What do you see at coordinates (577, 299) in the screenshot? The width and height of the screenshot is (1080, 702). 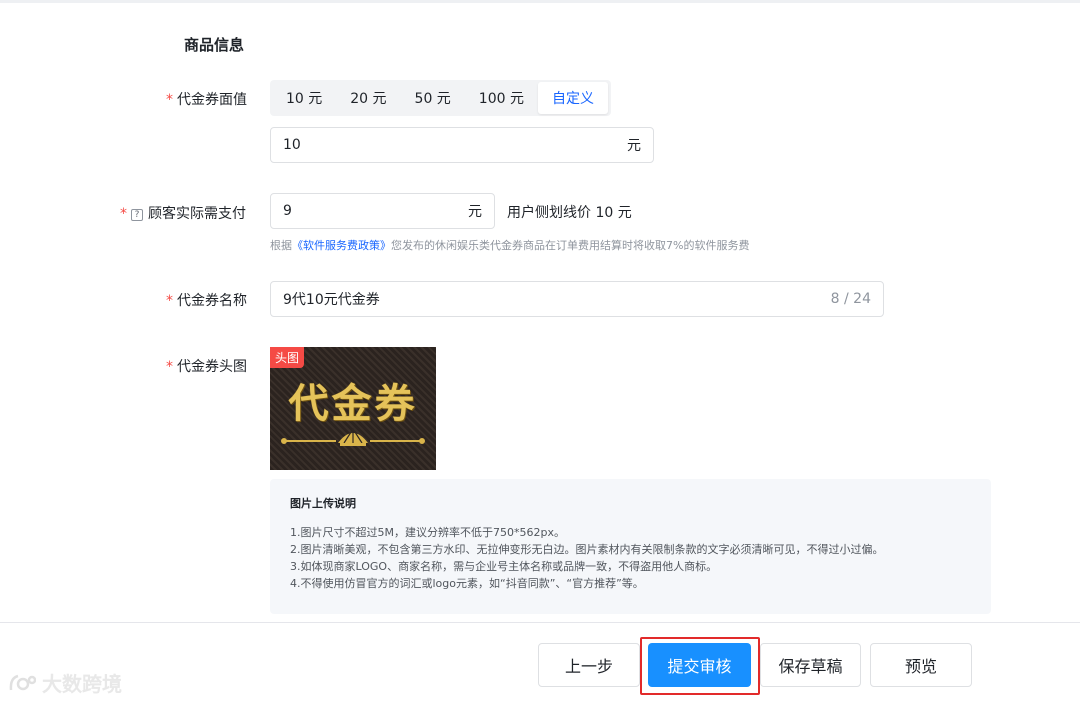 I see `coupon-name-input: 9代10元代金券 8 / 24` at bounding box center [577, 299].